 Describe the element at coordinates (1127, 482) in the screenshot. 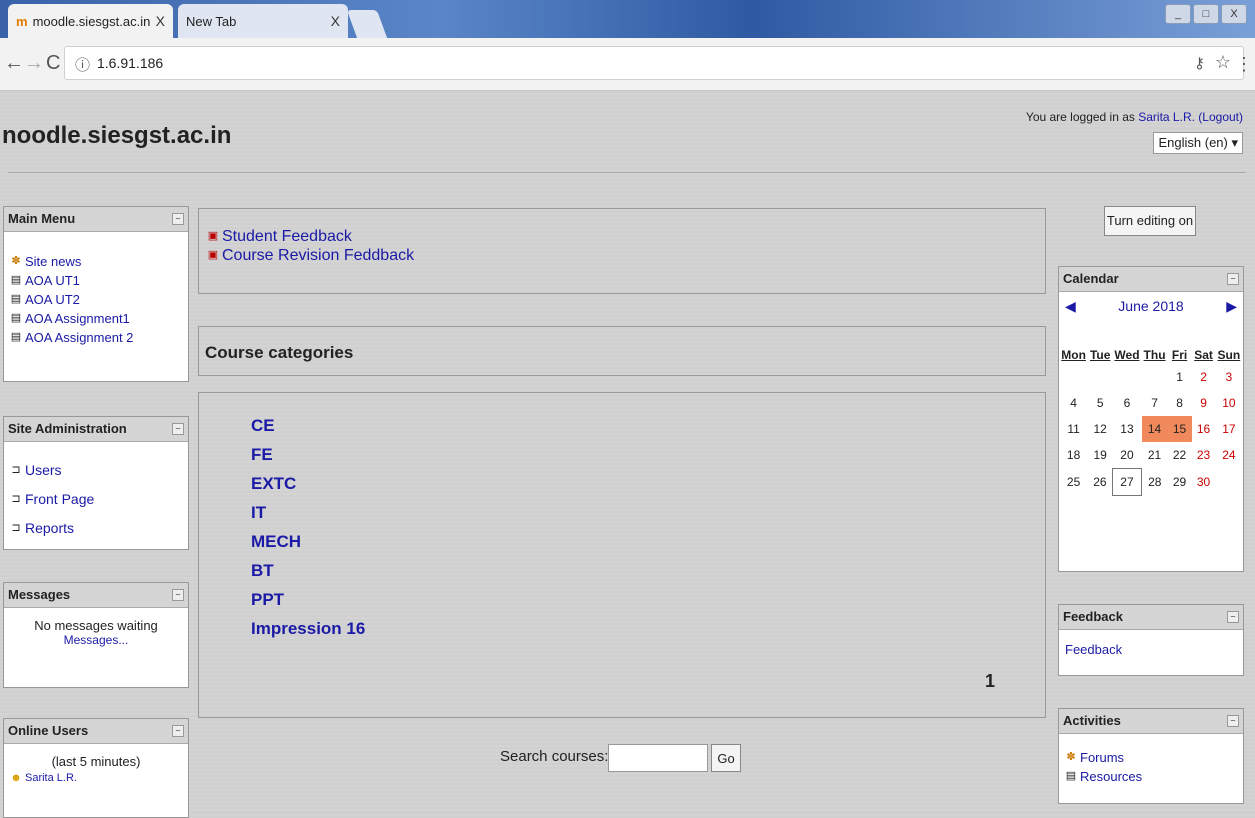

I see `calendar-day: 27` at that location.